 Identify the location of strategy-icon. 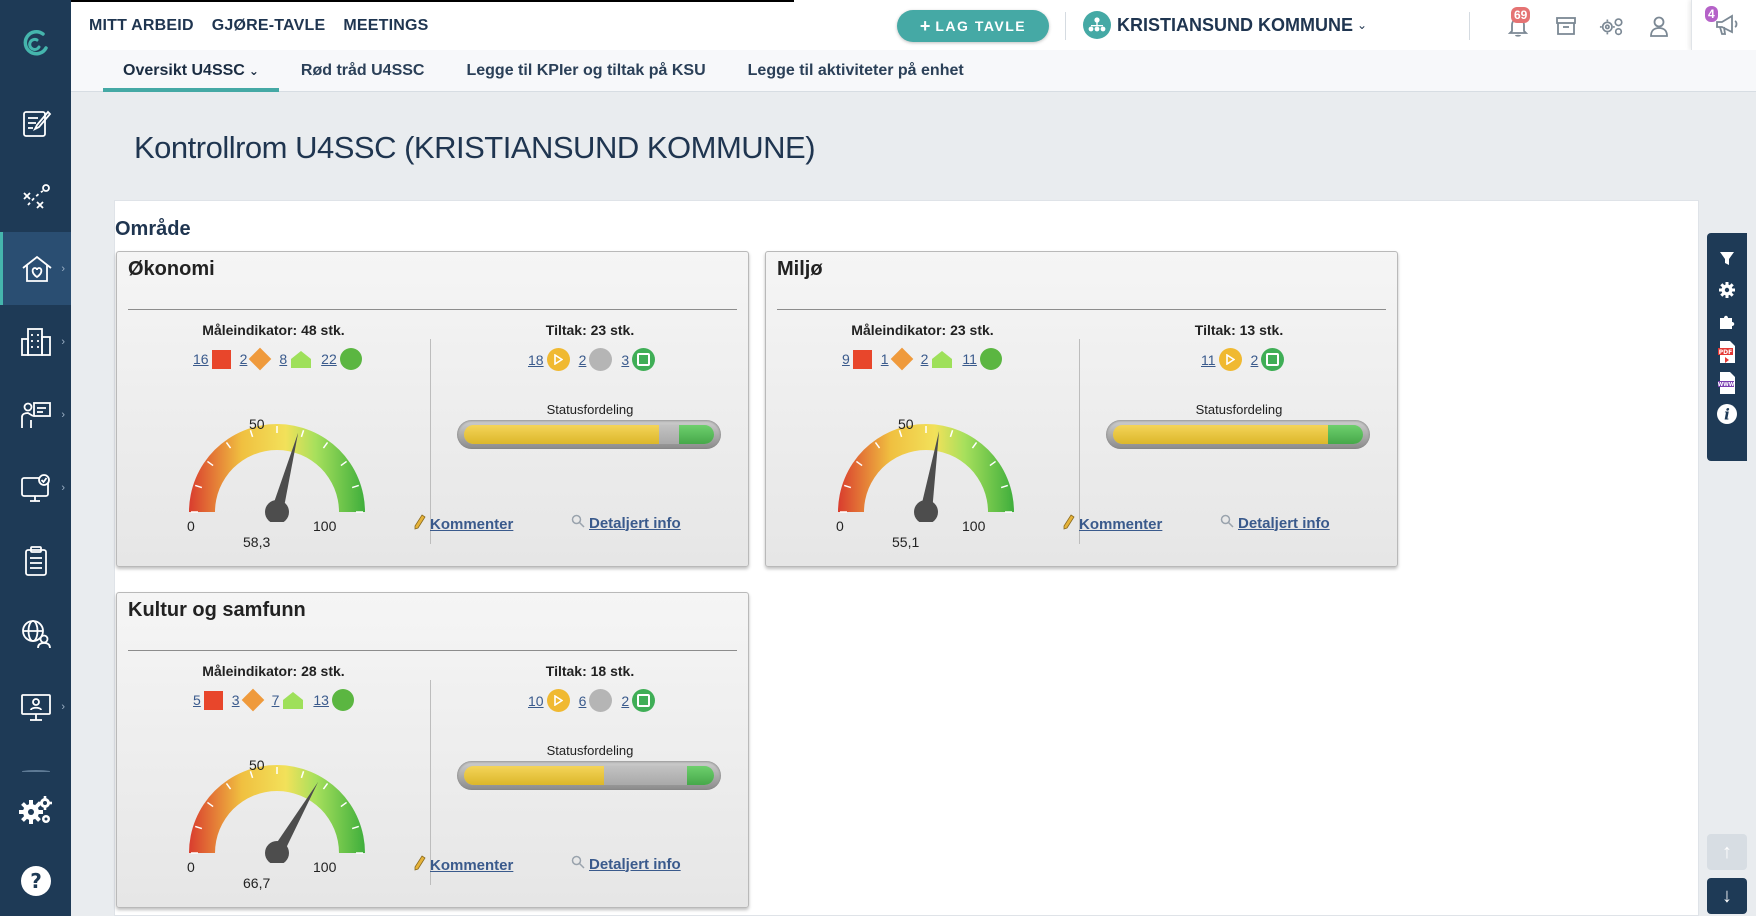
(36, 196).